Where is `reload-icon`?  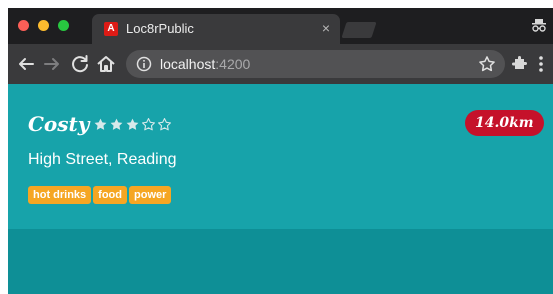 reload-icon is located at coordinates (80, 64).